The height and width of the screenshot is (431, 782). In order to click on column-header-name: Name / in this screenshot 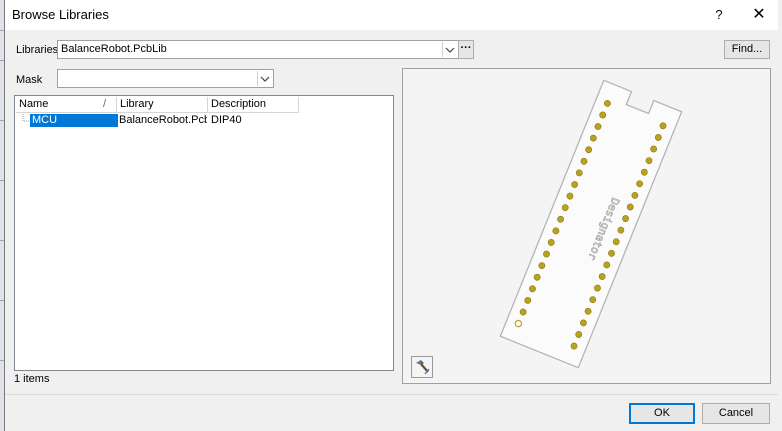, I will do `click(66, 105)`.